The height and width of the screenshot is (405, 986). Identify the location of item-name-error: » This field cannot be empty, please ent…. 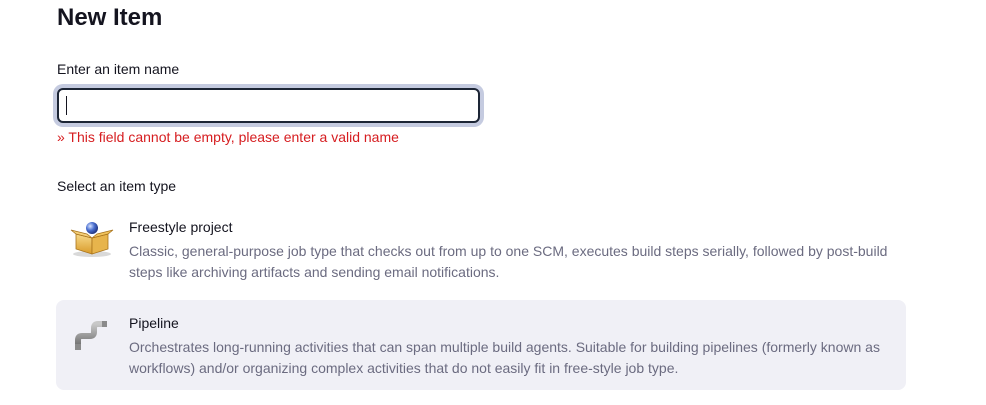
(228, 137).